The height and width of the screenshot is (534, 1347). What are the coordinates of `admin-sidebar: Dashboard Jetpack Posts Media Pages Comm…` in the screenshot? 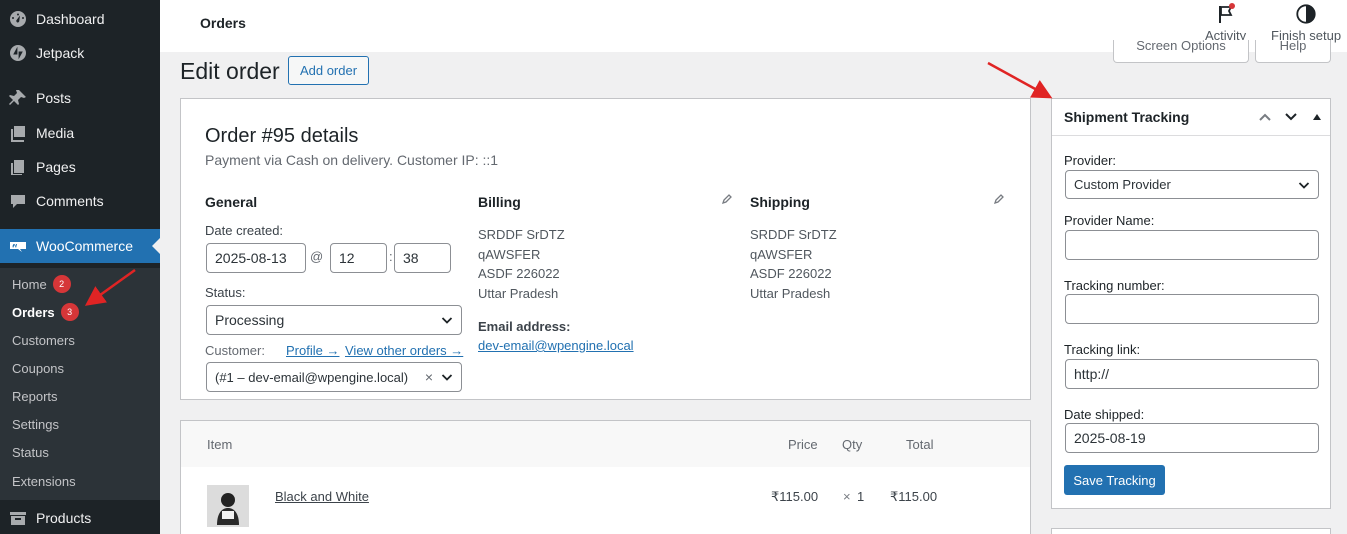 It's located at (80, 267).